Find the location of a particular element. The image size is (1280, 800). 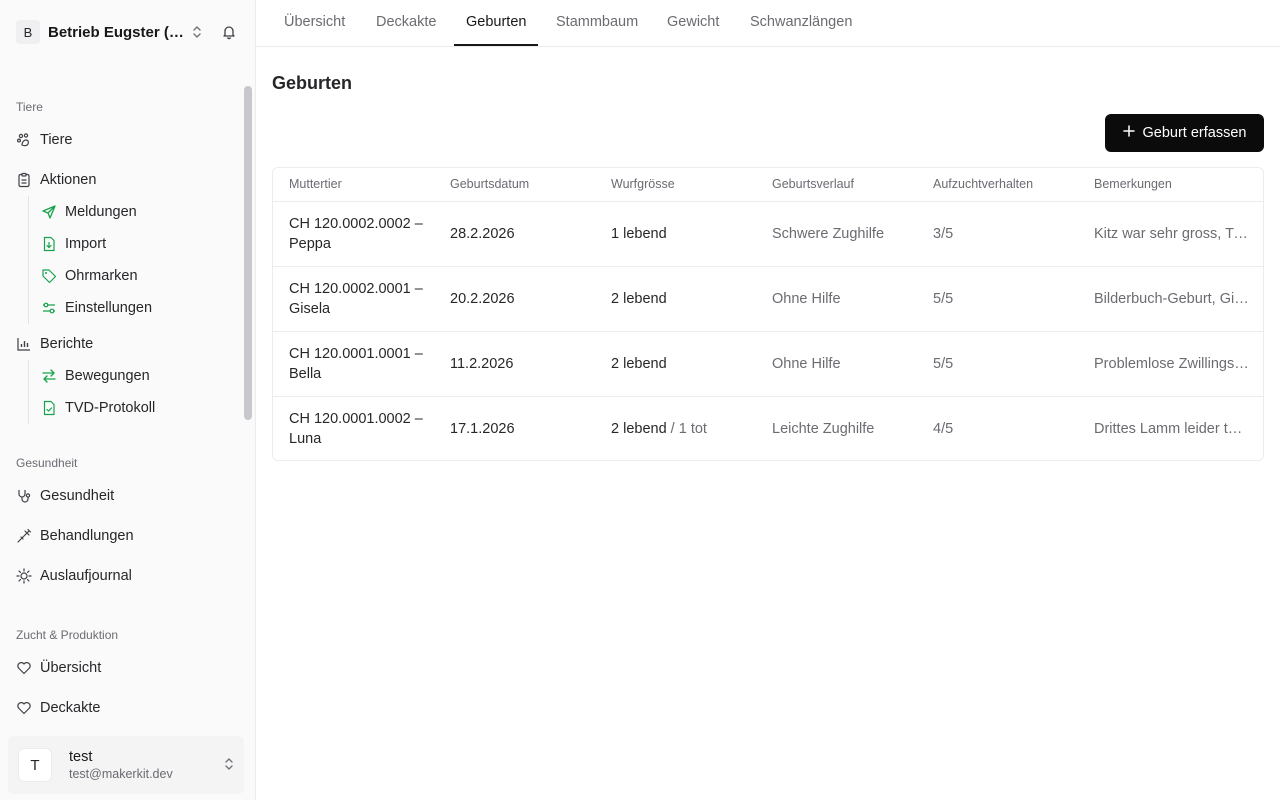

heart-icon is located at coordinates (24, 708).